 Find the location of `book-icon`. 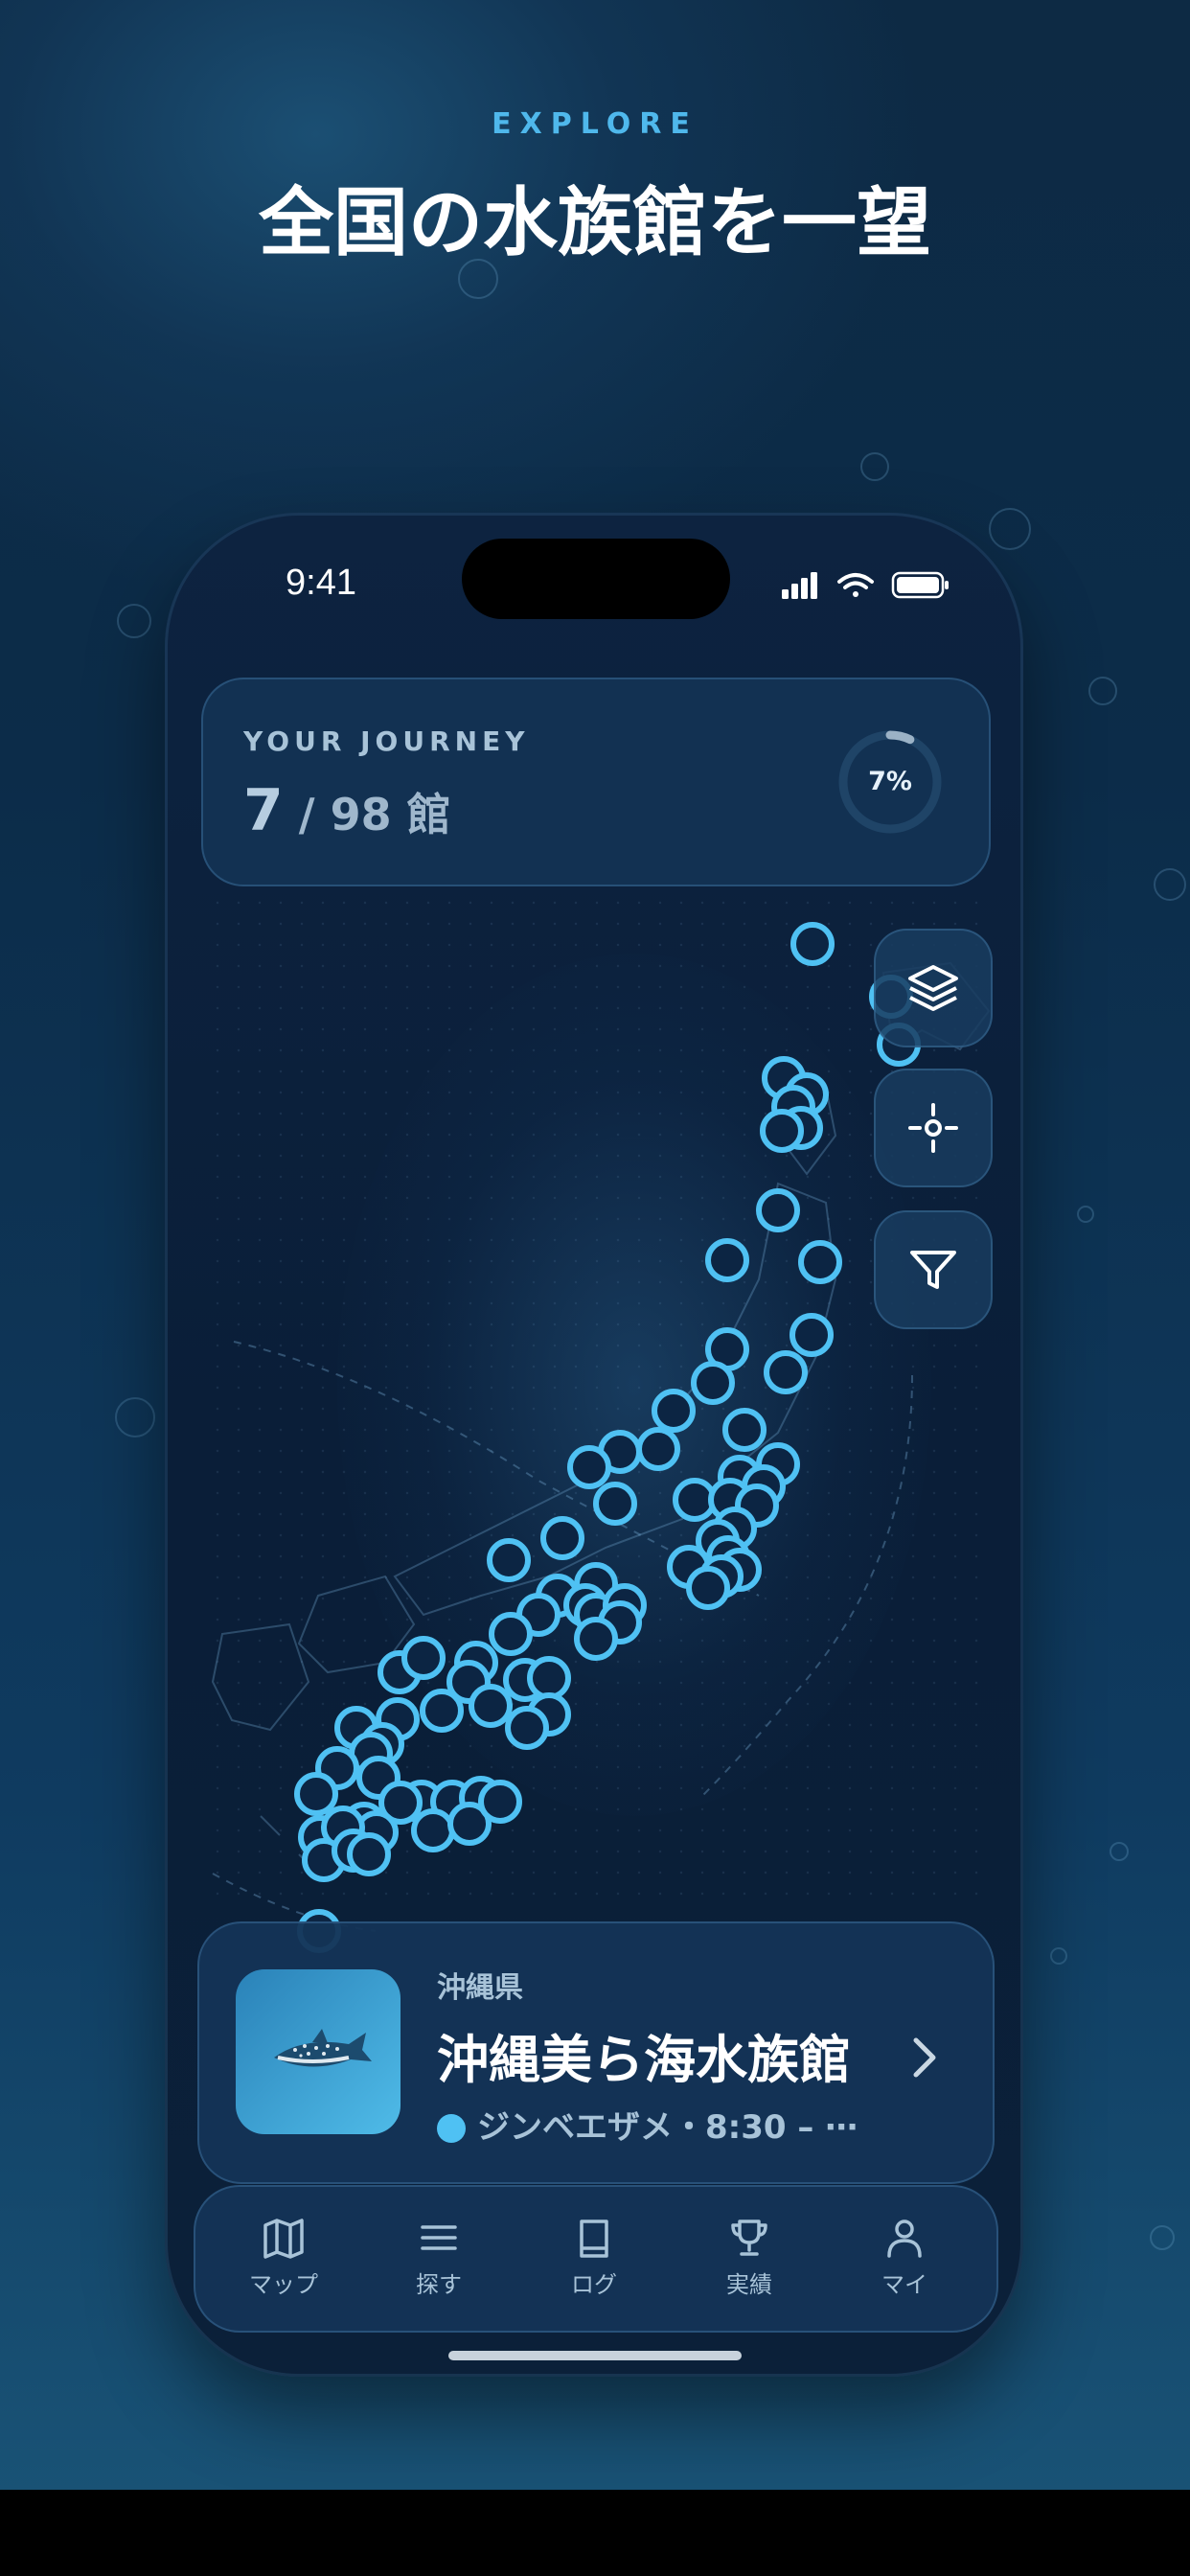

book-icon is located at coordinates (594, 2239).